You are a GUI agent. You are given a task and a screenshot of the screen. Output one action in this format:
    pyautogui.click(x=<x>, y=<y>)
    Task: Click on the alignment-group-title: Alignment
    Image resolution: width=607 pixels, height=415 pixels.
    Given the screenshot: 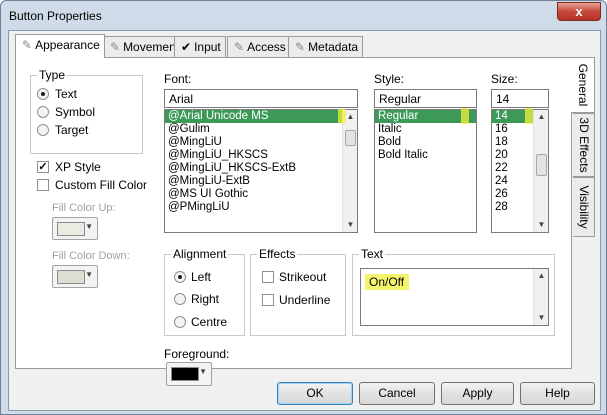 What is the action you would take?
    pyautogui.click(x=200, y=254)
    